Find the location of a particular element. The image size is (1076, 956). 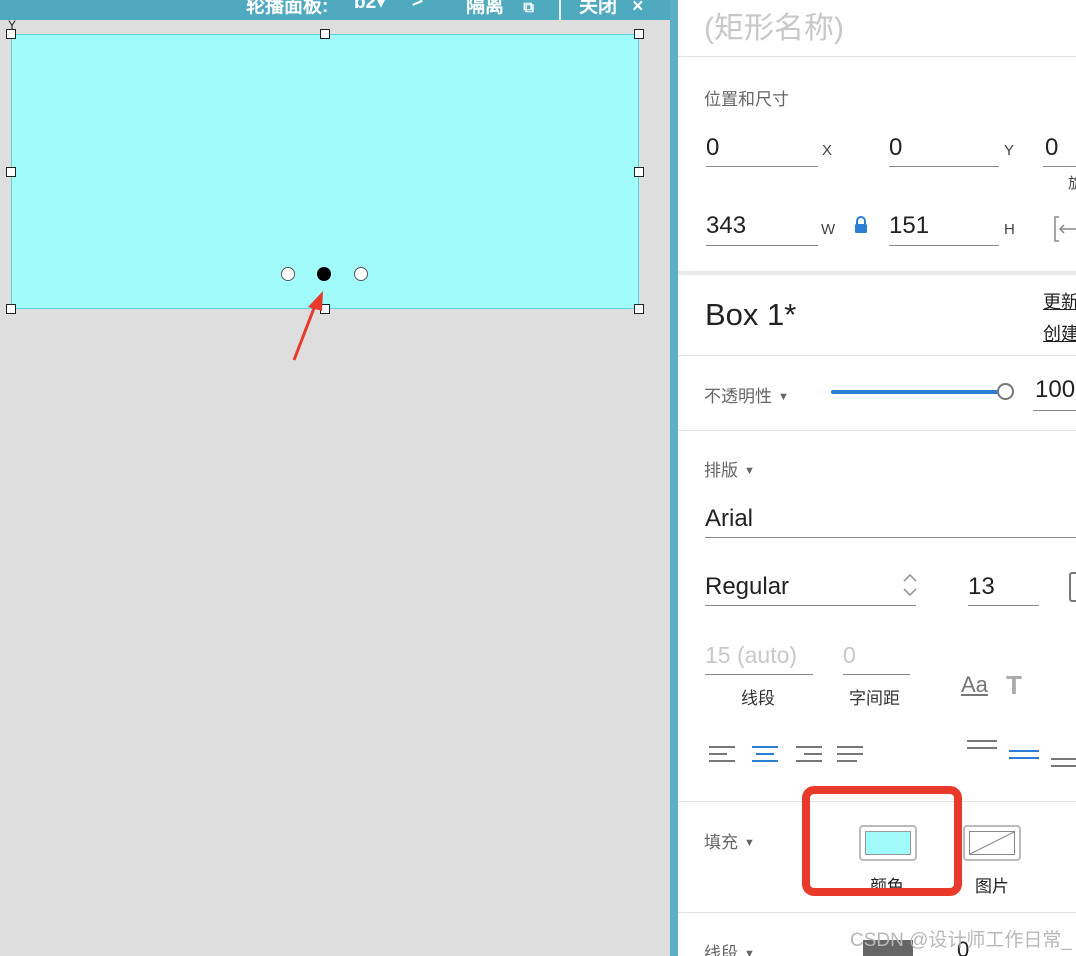

create-style-link: 创建 is located at coordinates (1059, 333).